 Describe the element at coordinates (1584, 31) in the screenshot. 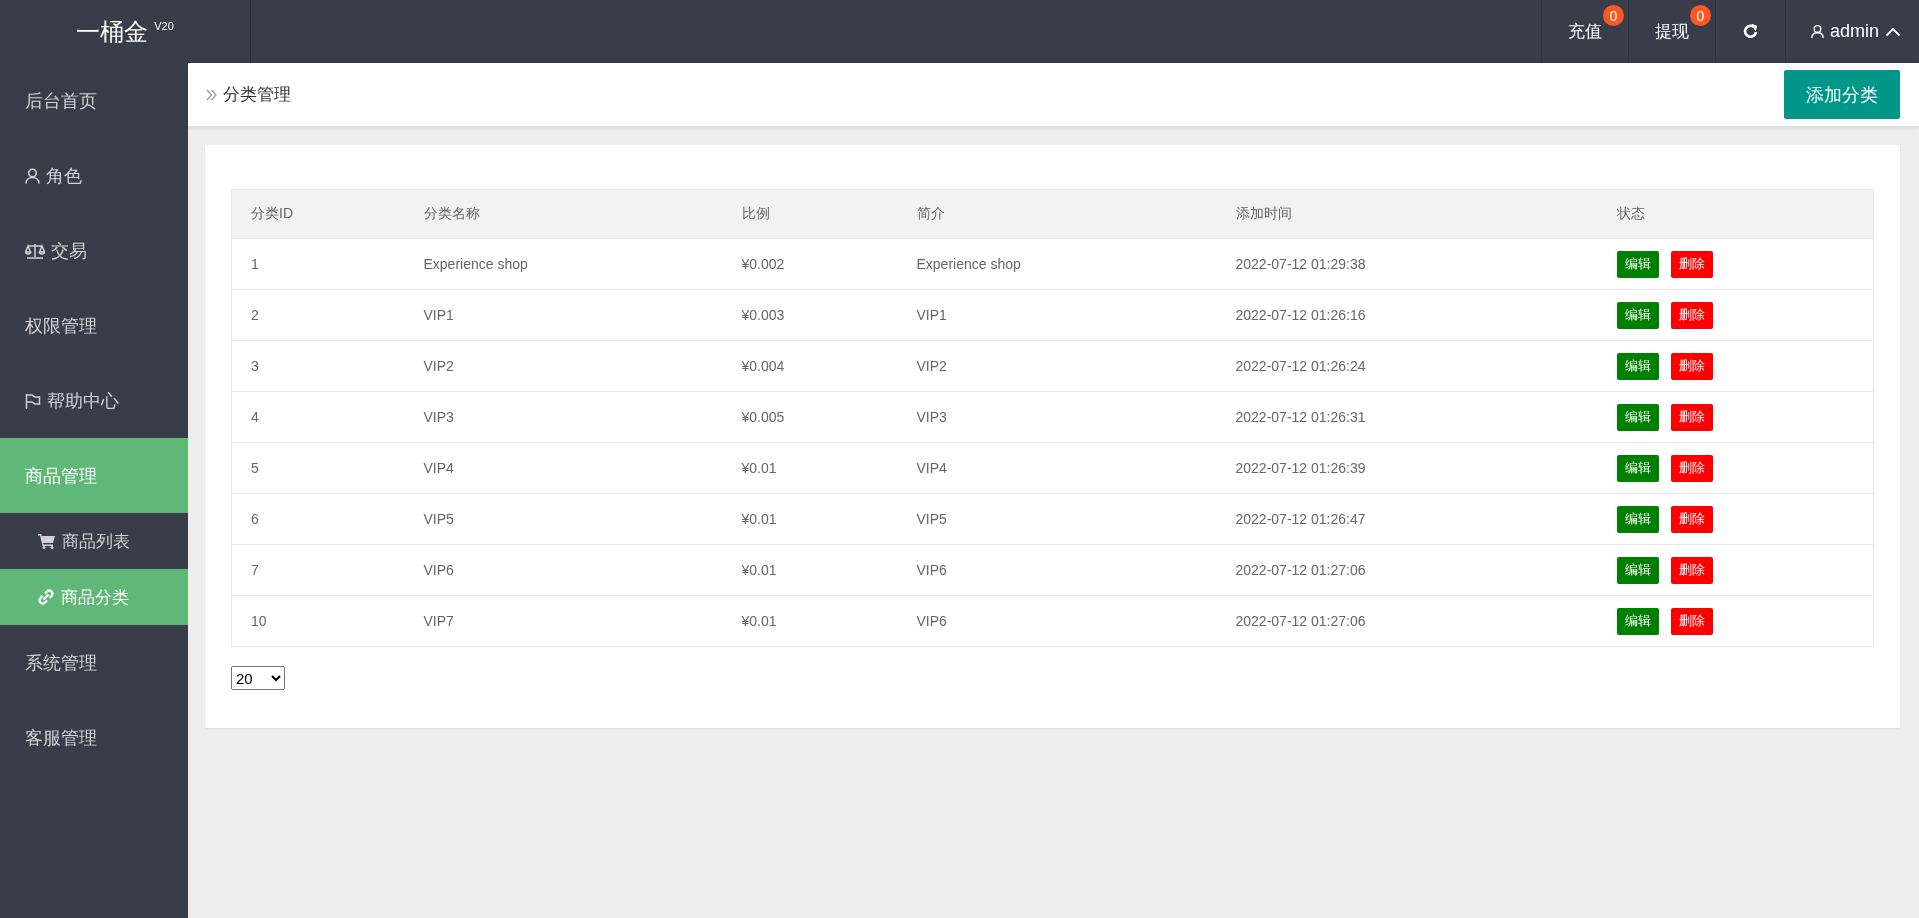

I see `header-link: 充值` at that location.